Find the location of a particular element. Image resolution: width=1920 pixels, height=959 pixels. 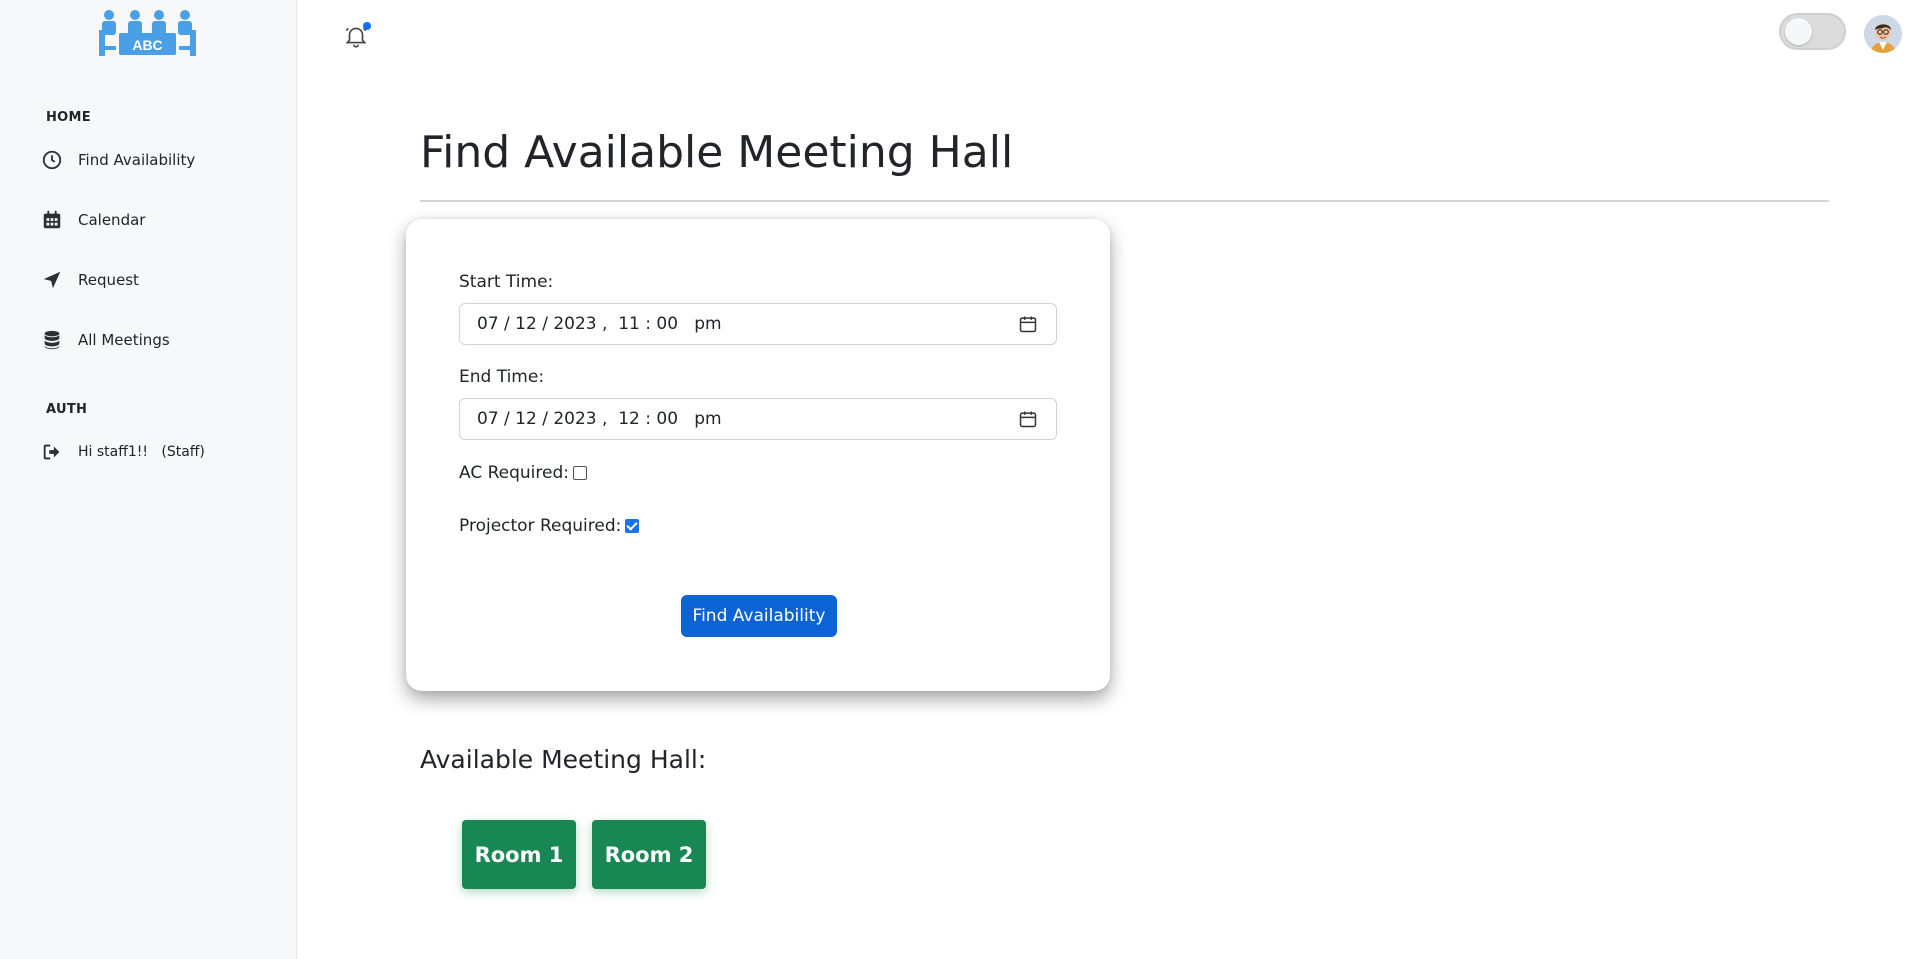

room-button: Room 2 is located at coordinates (649, 854).